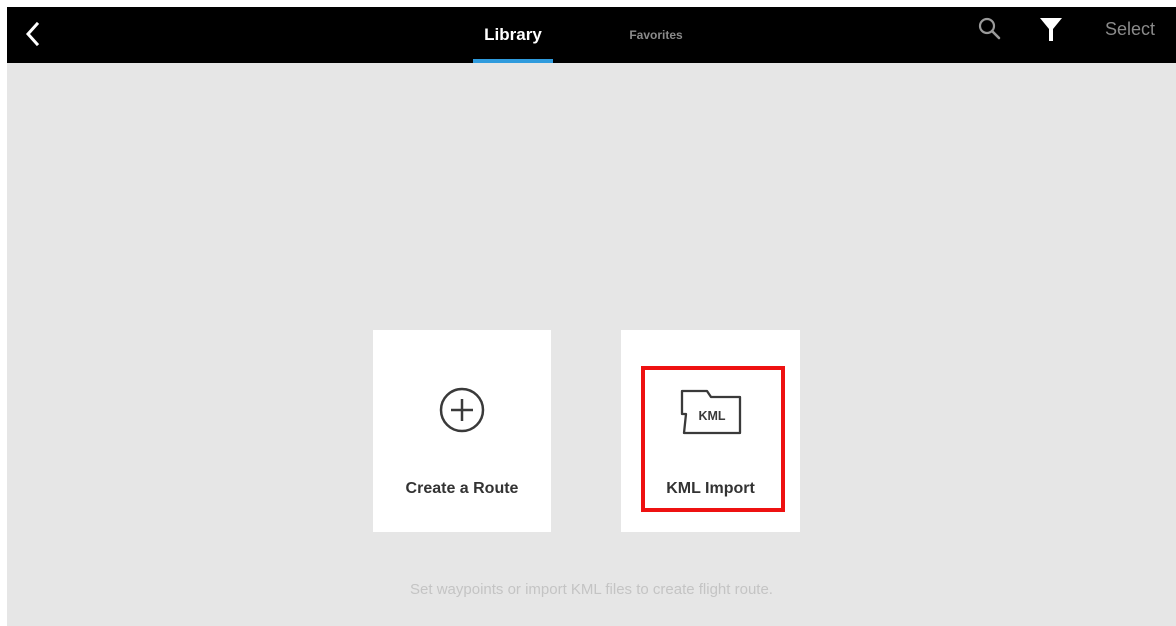  I want to click on kml-import-card: KML KML Import, so click(710, 431).